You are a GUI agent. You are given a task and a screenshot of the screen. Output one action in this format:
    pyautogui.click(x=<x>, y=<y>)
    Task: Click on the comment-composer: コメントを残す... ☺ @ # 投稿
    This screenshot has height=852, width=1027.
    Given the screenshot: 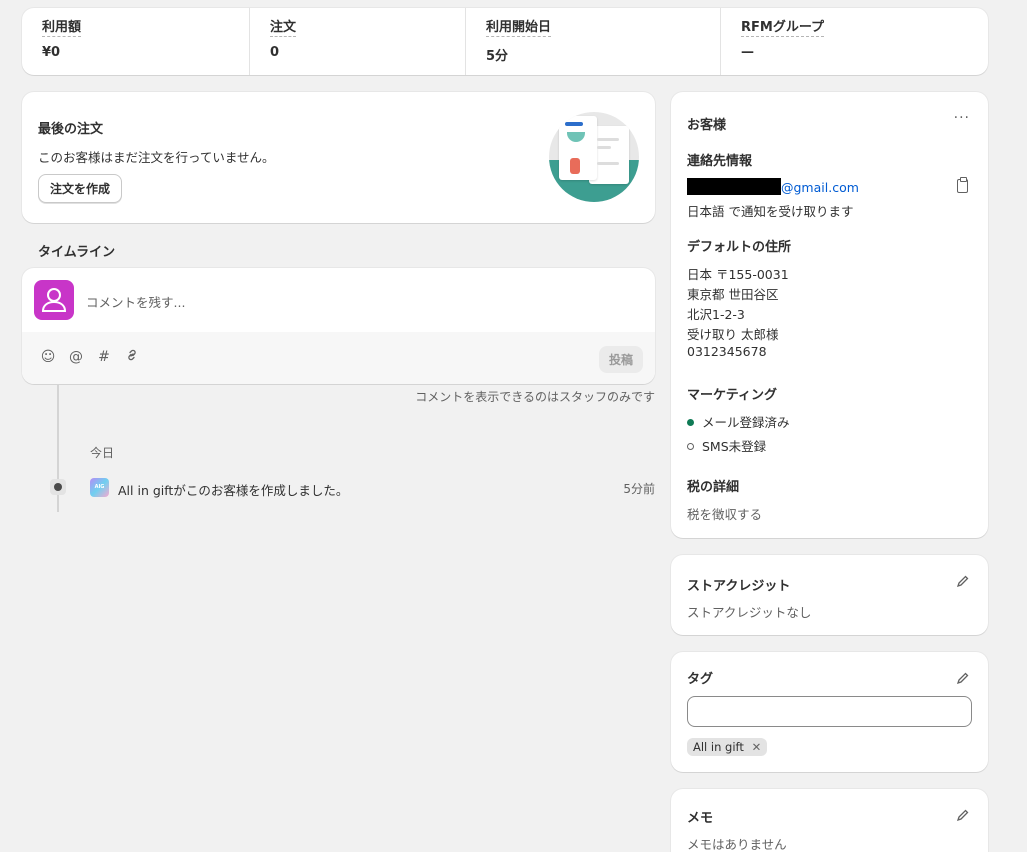 What is the action you would take?
    pyautogui.click(x=338, y=326)
    